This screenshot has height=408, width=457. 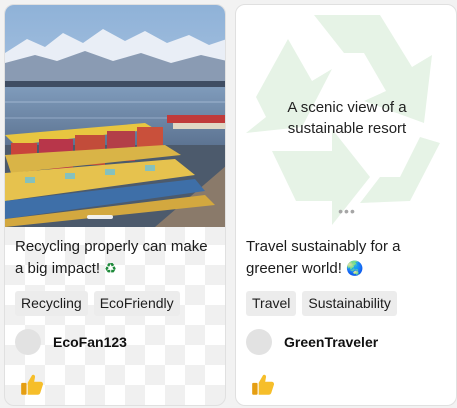 I want to click on tag-ecofriendly: EcoFriendly, so click(x=136, y=303).